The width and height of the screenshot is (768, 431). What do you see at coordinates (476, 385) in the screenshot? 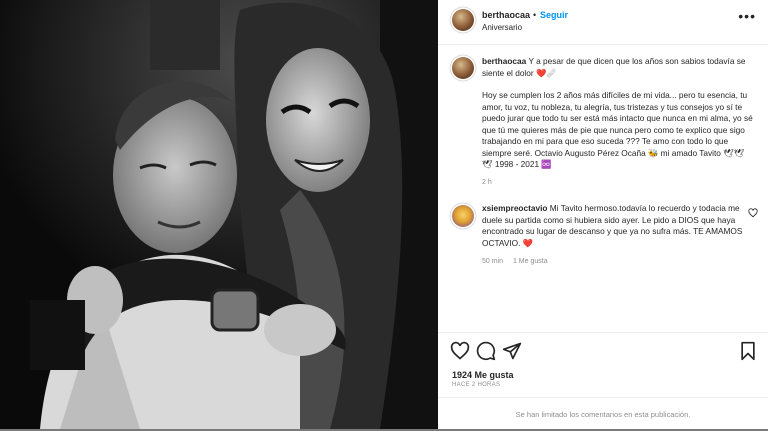
I see `post-time: HACE 2 HORAS` at bounding box center [476, 385].